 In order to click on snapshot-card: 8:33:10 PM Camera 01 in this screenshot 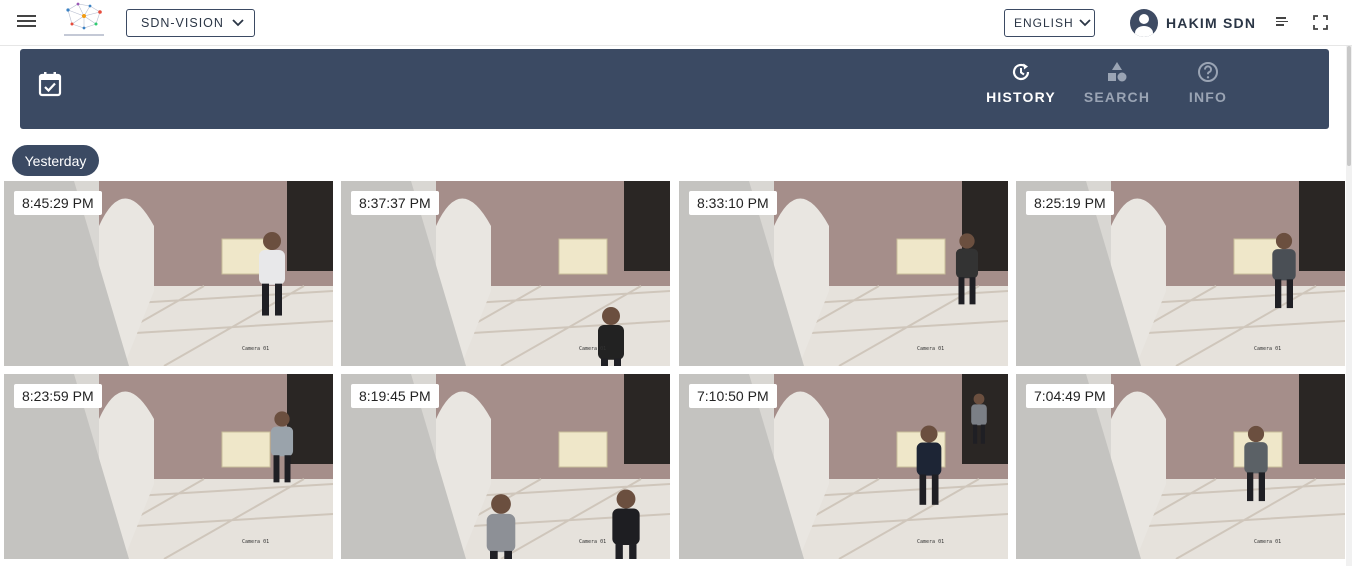, I will do `click(843, 273)`.